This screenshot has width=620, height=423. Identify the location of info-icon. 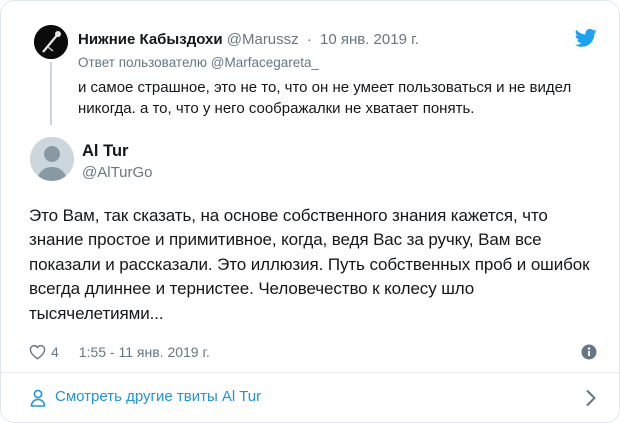
(589, 352).